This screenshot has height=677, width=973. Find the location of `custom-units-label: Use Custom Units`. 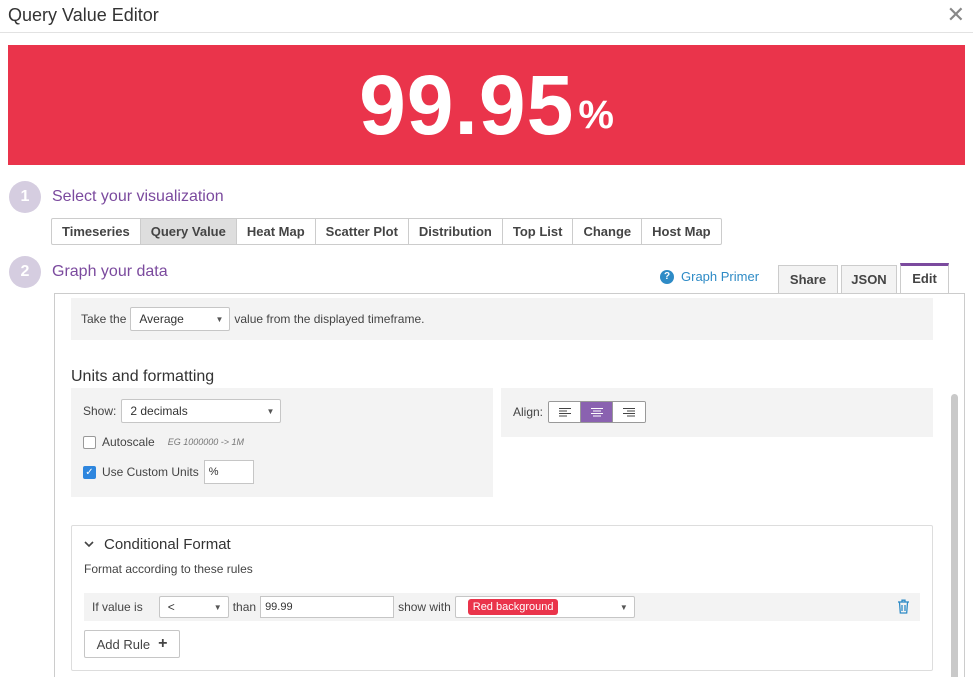

custom-units-label: Use Custom Units is located at coordinates (150, 472).